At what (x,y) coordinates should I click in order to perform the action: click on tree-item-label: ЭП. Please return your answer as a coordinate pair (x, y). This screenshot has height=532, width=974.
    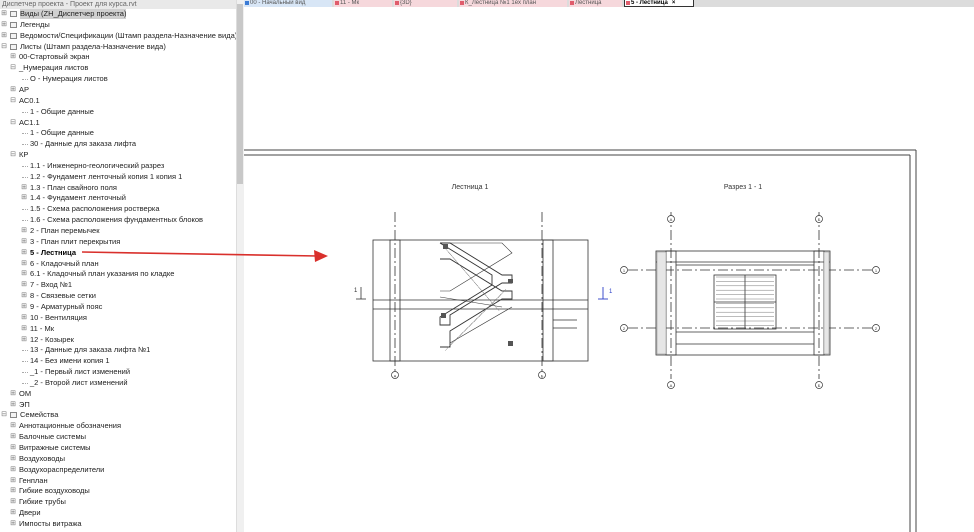
    Looking at the image, I should click on (24, 404).